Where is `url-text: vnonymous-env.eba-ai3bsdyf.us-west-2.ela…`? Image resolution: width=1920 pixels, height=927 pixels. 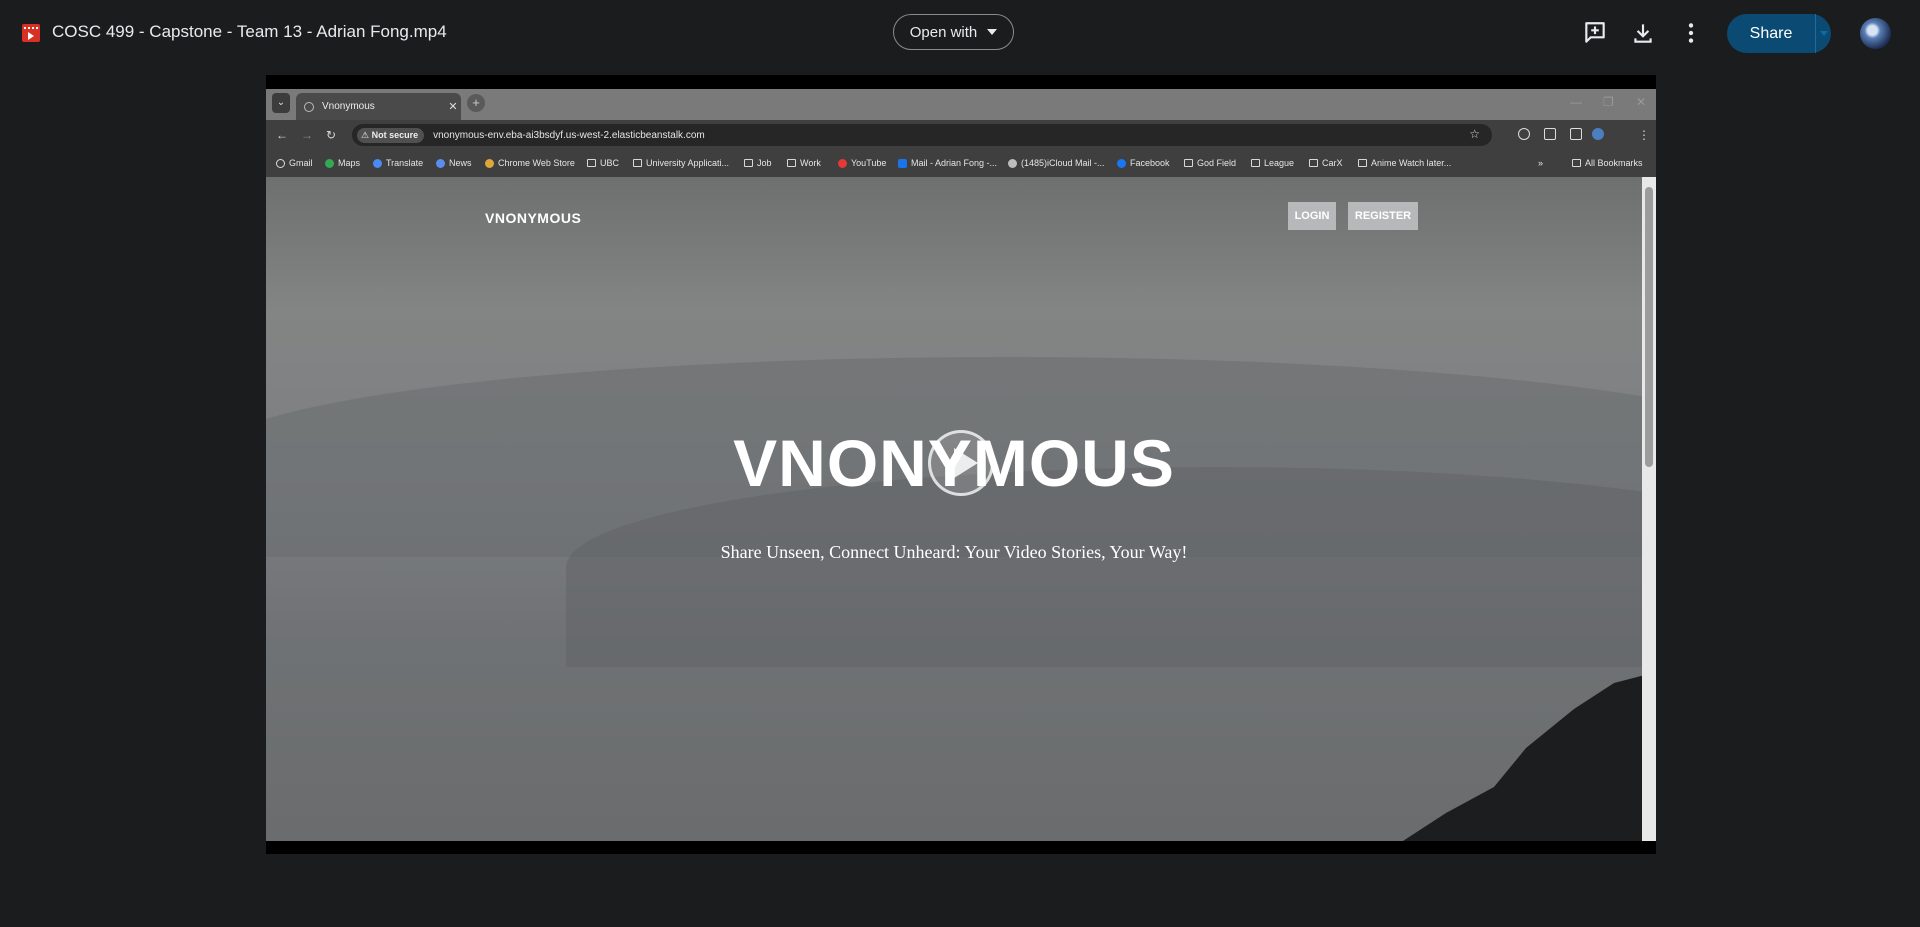 url-text: vnonymous-env.eba-ai3bsdyf.us-west-2.ela… is located at coordinates (569, 135).